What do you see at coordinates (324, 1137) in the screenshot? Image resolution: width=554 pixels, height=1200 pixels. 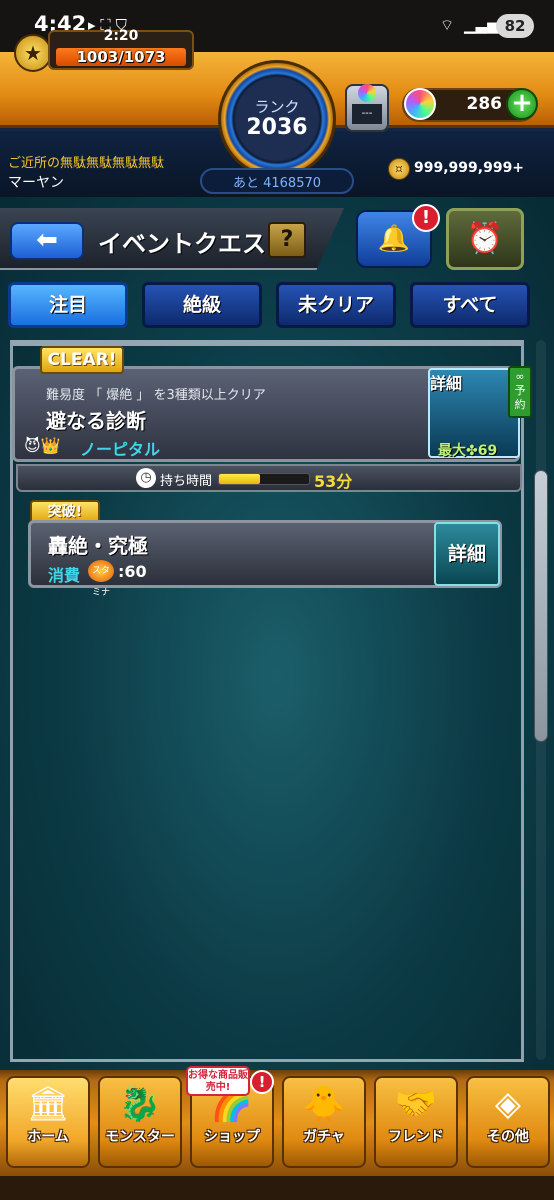 I see `nav-gacha-label: ガチャ` at bounding box center [324, 1137].